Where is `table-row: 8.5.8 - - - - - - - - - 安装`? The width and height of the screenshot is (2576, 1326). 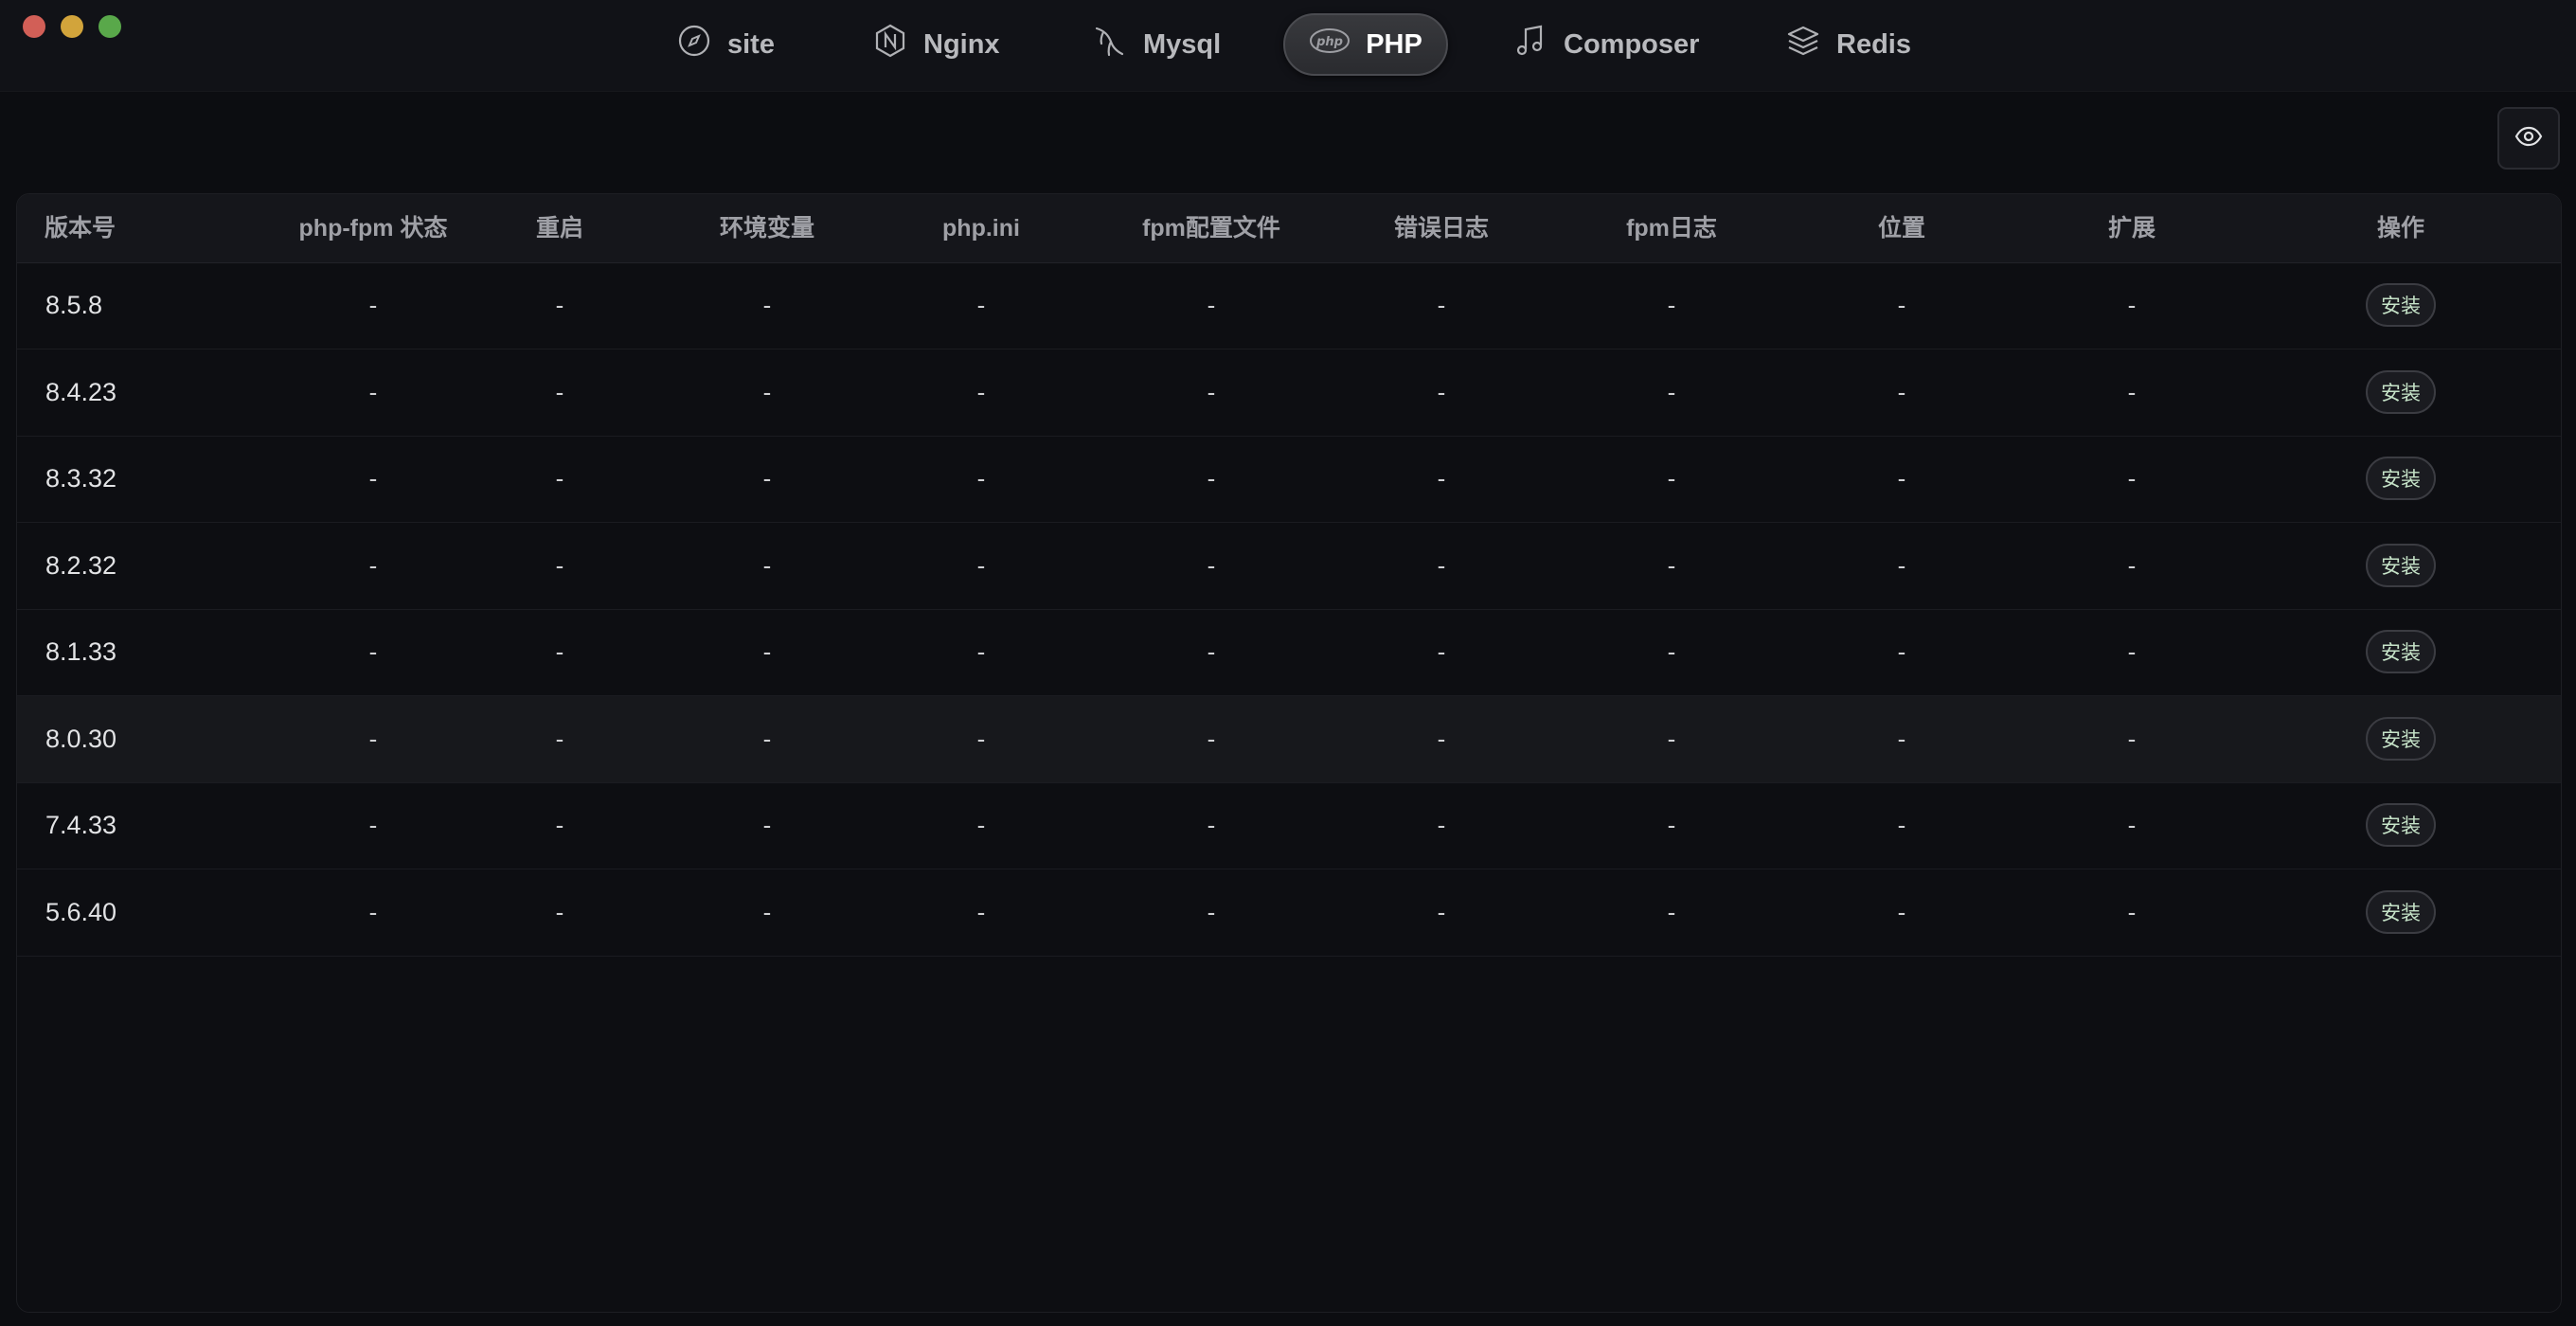
table-row: 8.5.8 - - - - - - - - - 安装 is located at coordinates (1289, 305).